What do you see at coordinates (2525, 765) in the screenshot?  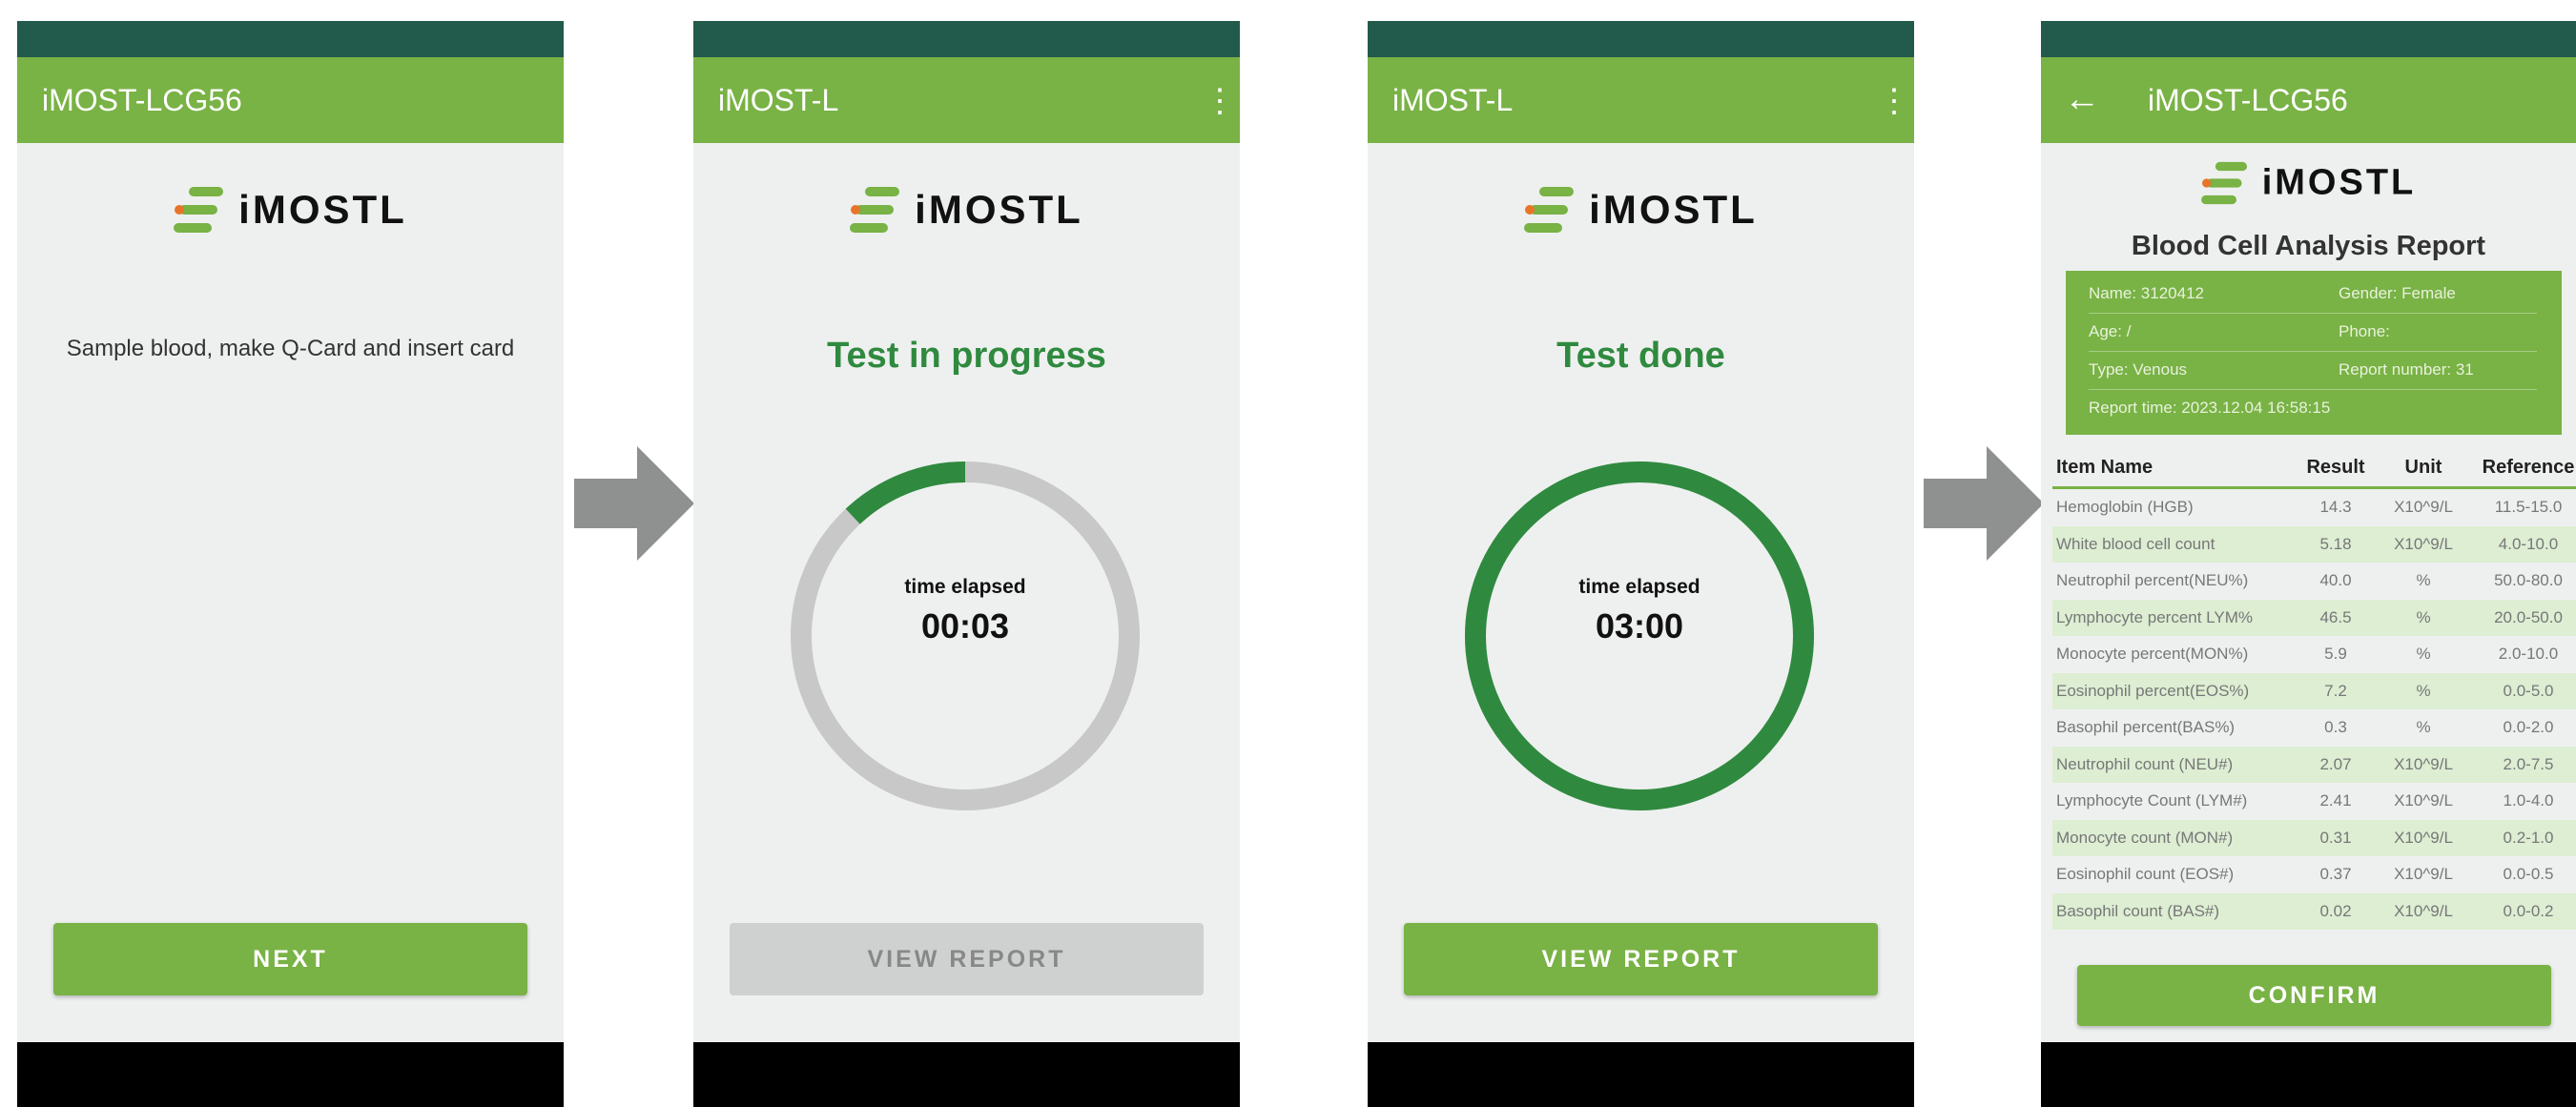 I see `reference-cell: 2.0-7.5` at bounding box center [2525, 765].